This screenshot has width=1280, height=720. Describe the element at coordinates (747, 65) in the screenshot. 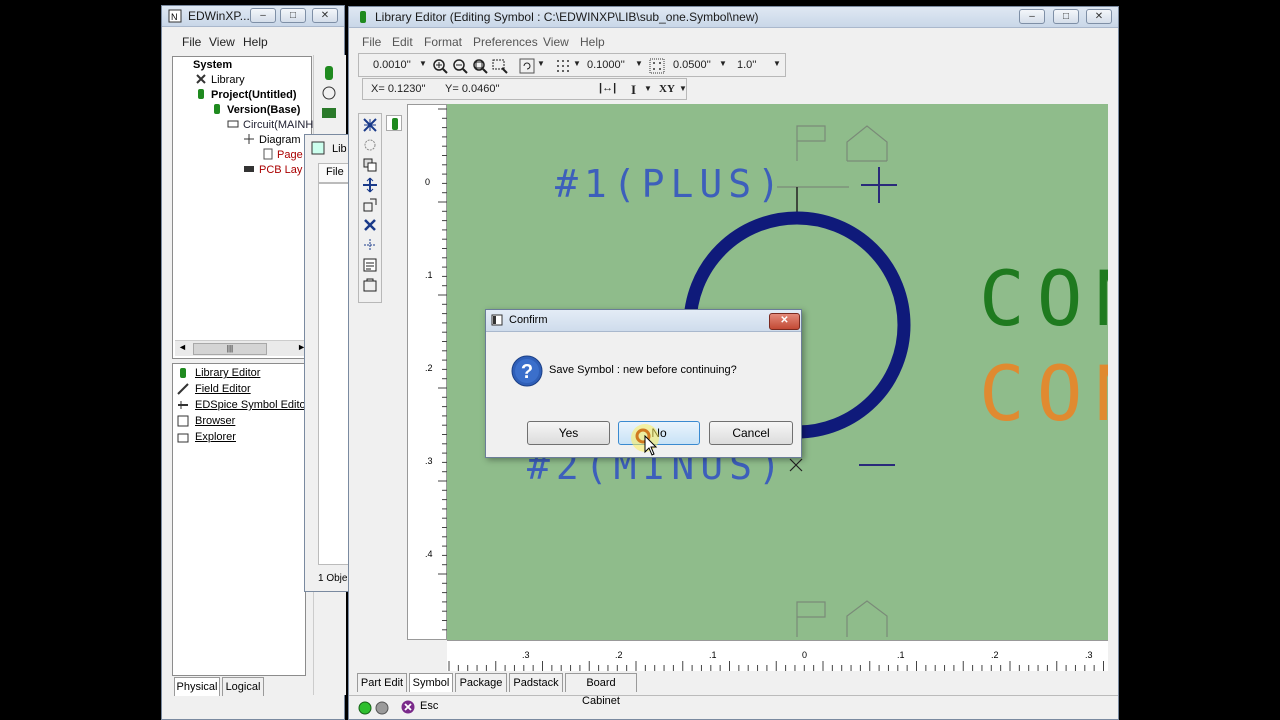

I see `line-width-select: 1.0''` at that location.